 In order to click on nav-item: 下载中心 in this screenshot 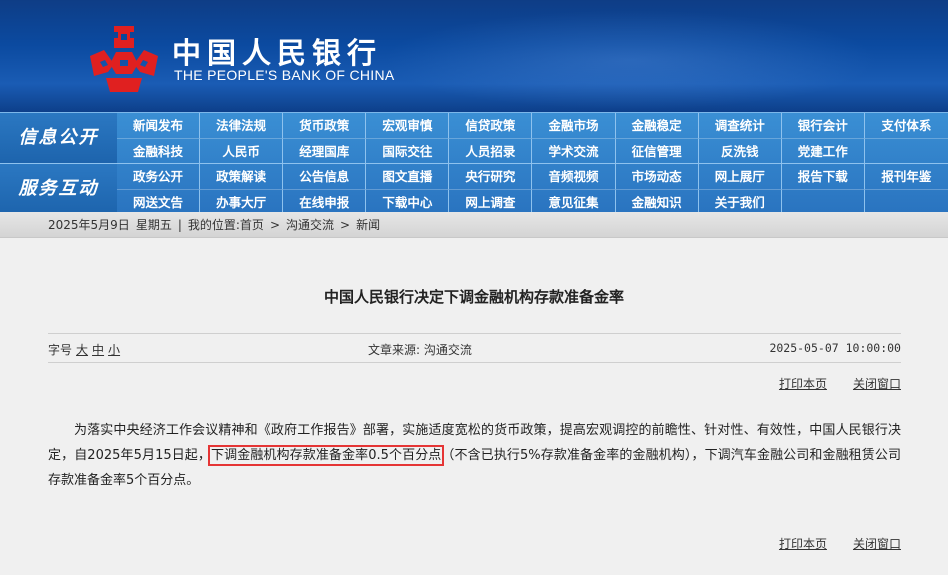, I will do `click(408, 201)`.